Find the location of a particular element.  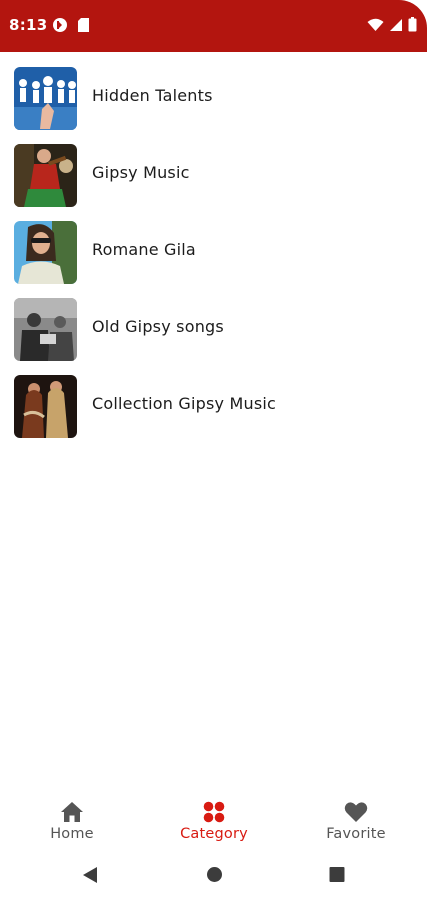

paper-people-thumbnail is located at coordinates (45, 98).